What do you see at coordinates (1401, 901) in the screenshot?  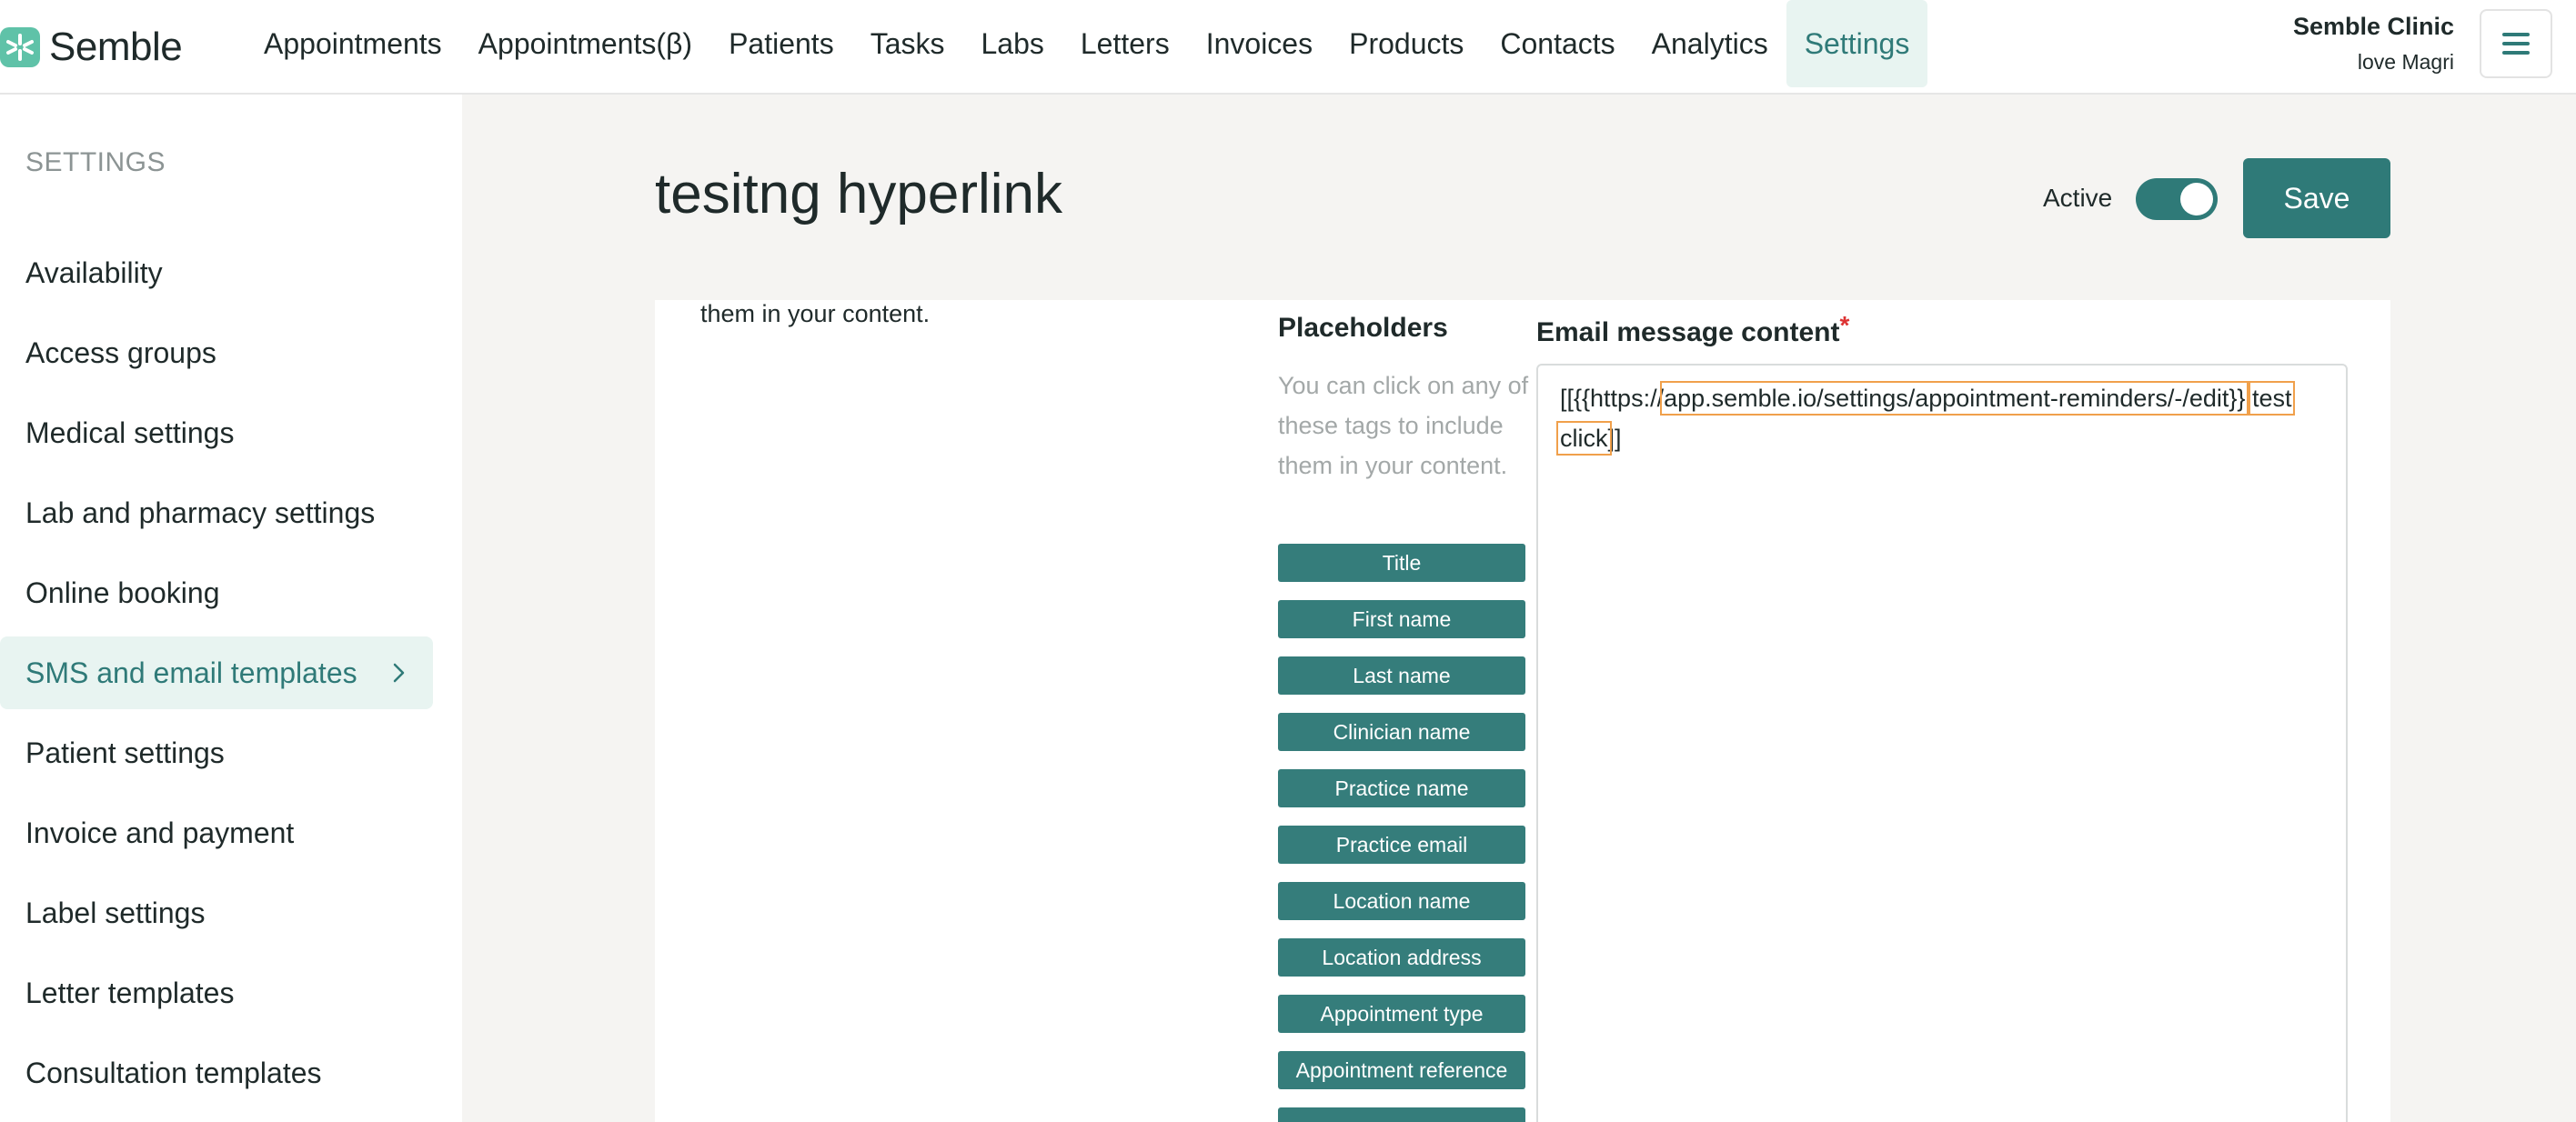 I see `placeholder-location-name-button: Location name` at bounding box center [1401, 901].